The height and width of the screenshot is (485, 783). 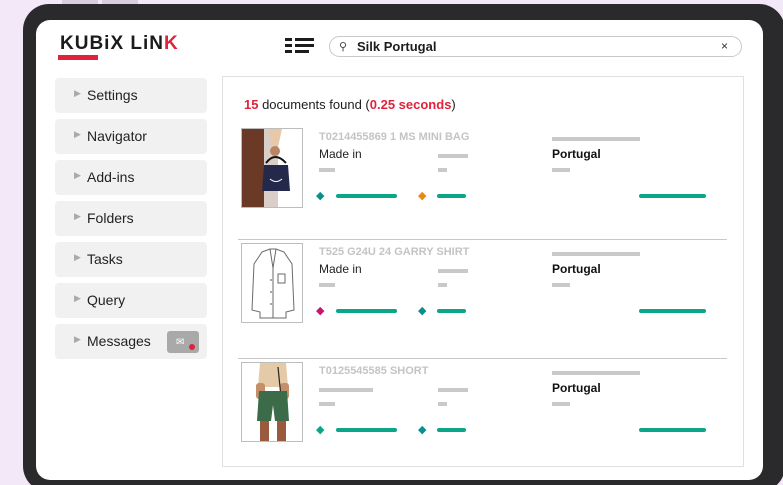 I want to click on product-thumbnail-shorts, so click(x=272, y=402).